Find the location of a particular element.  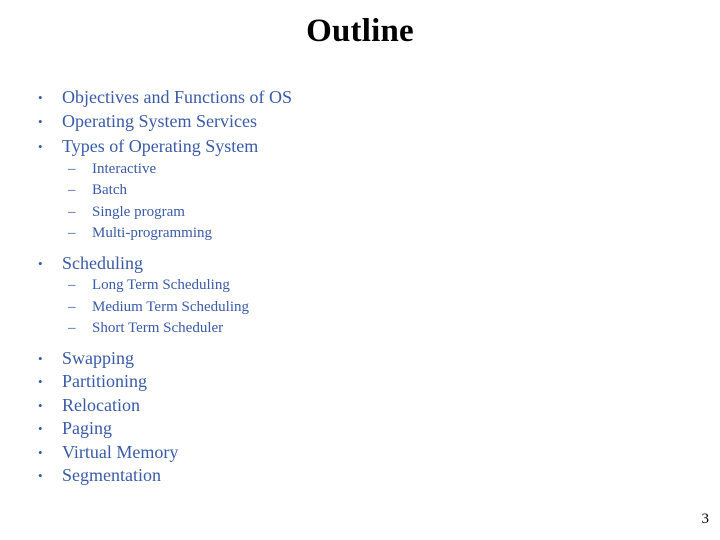

outline-item-label: Scheduling is located at coordinates (102, 262).